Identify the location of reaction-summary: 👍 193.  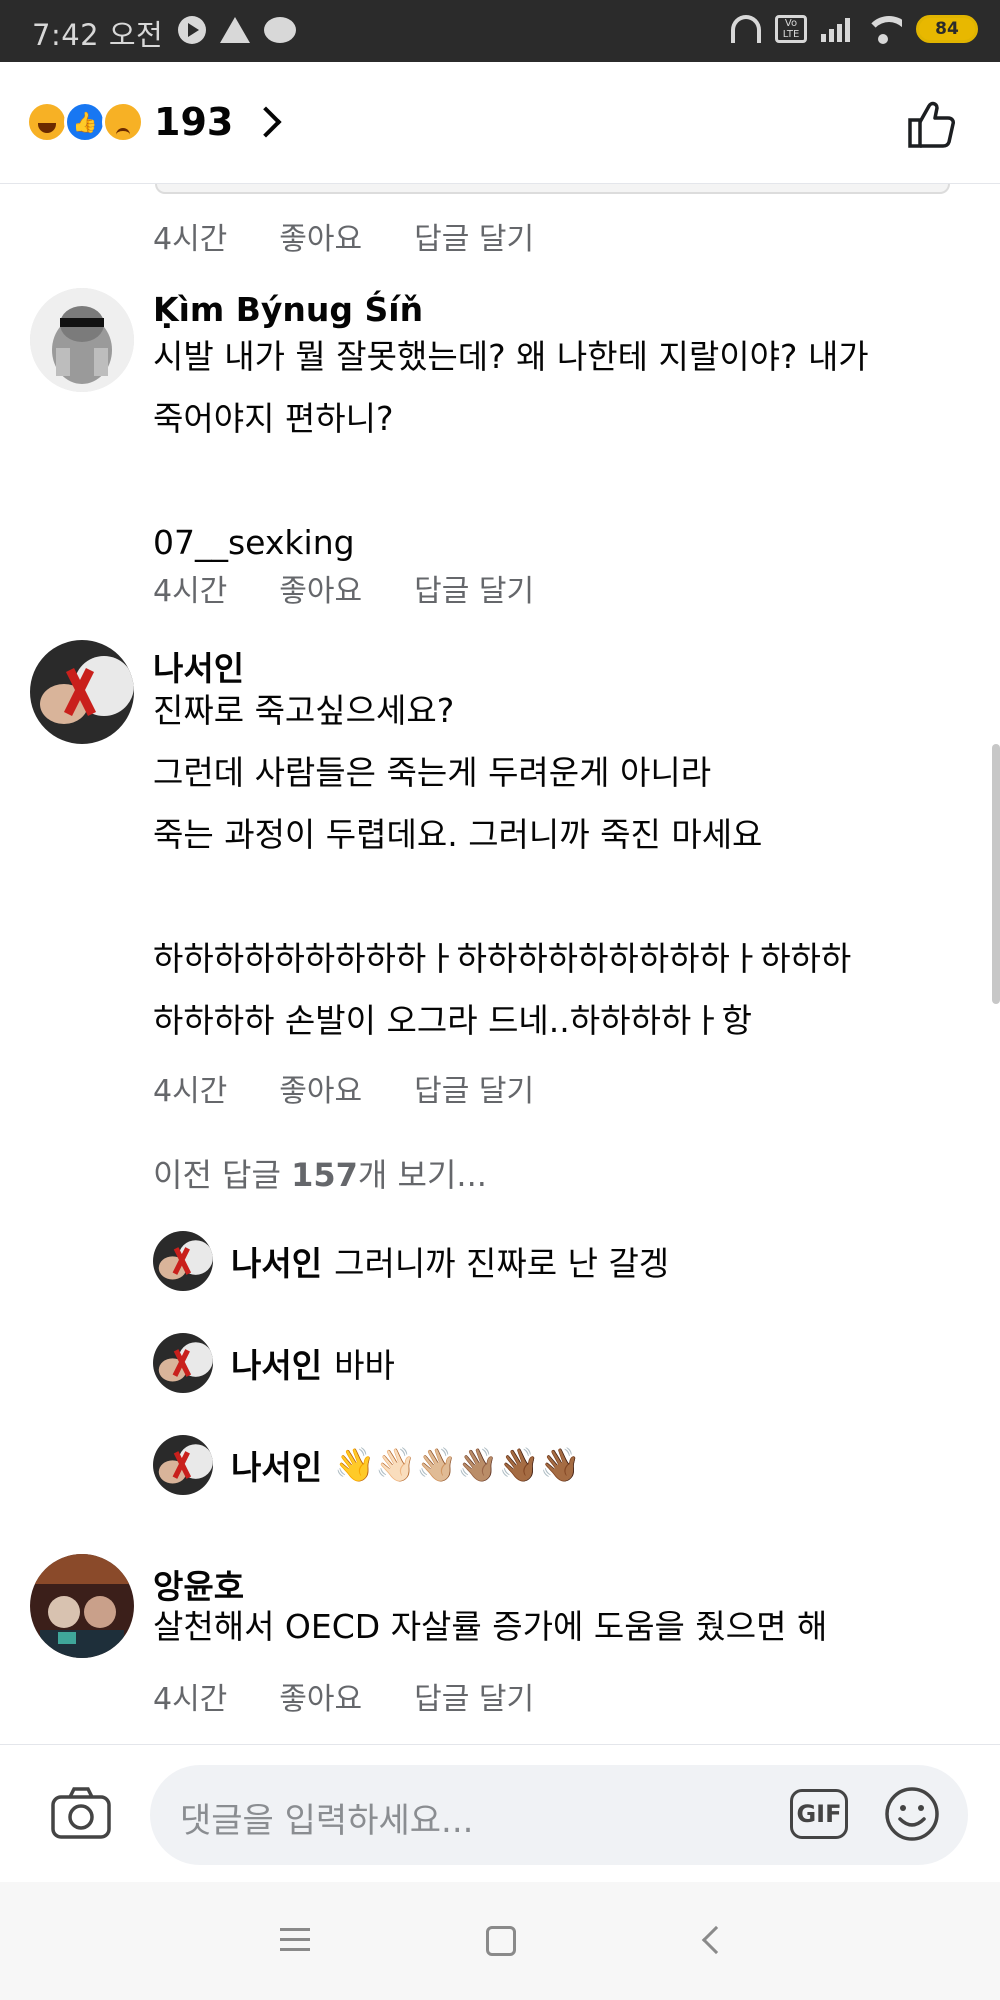
(154, 122).